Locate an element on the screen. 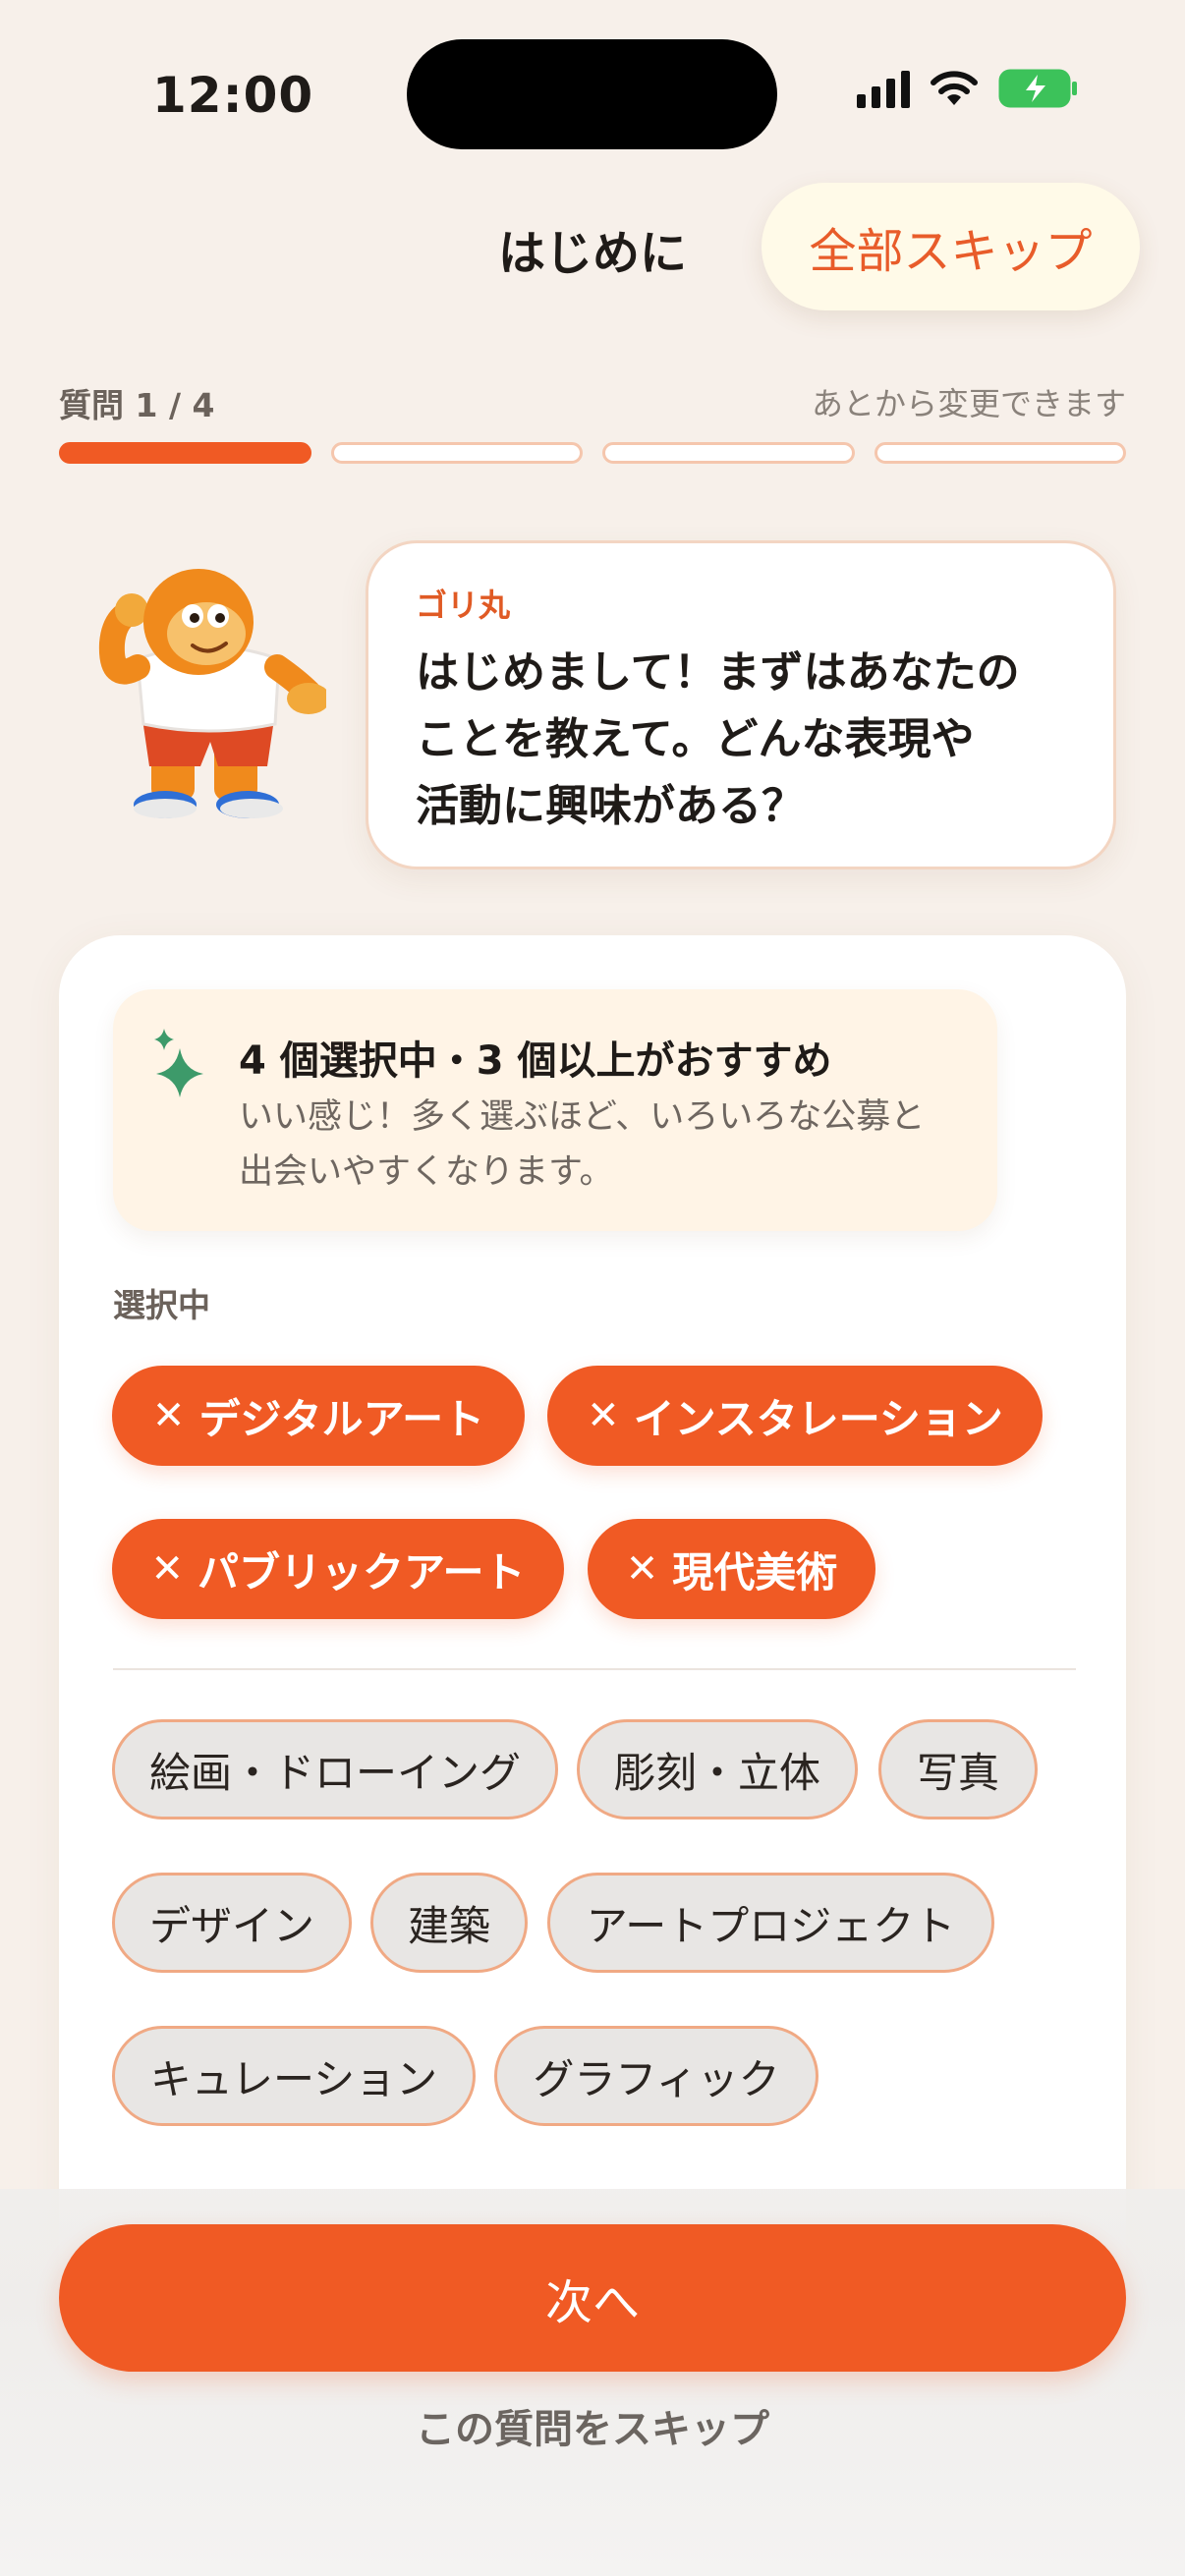  selected-chip-public-art: ✕ パブリックアート is located at coordinates (338, 1569).